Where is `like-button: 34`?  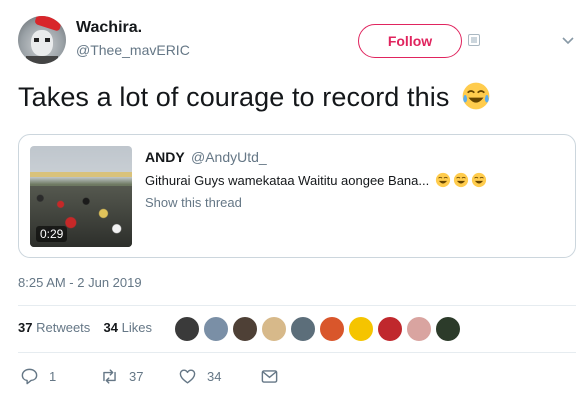 like-button: 34 is located at coordinates (199, 376).